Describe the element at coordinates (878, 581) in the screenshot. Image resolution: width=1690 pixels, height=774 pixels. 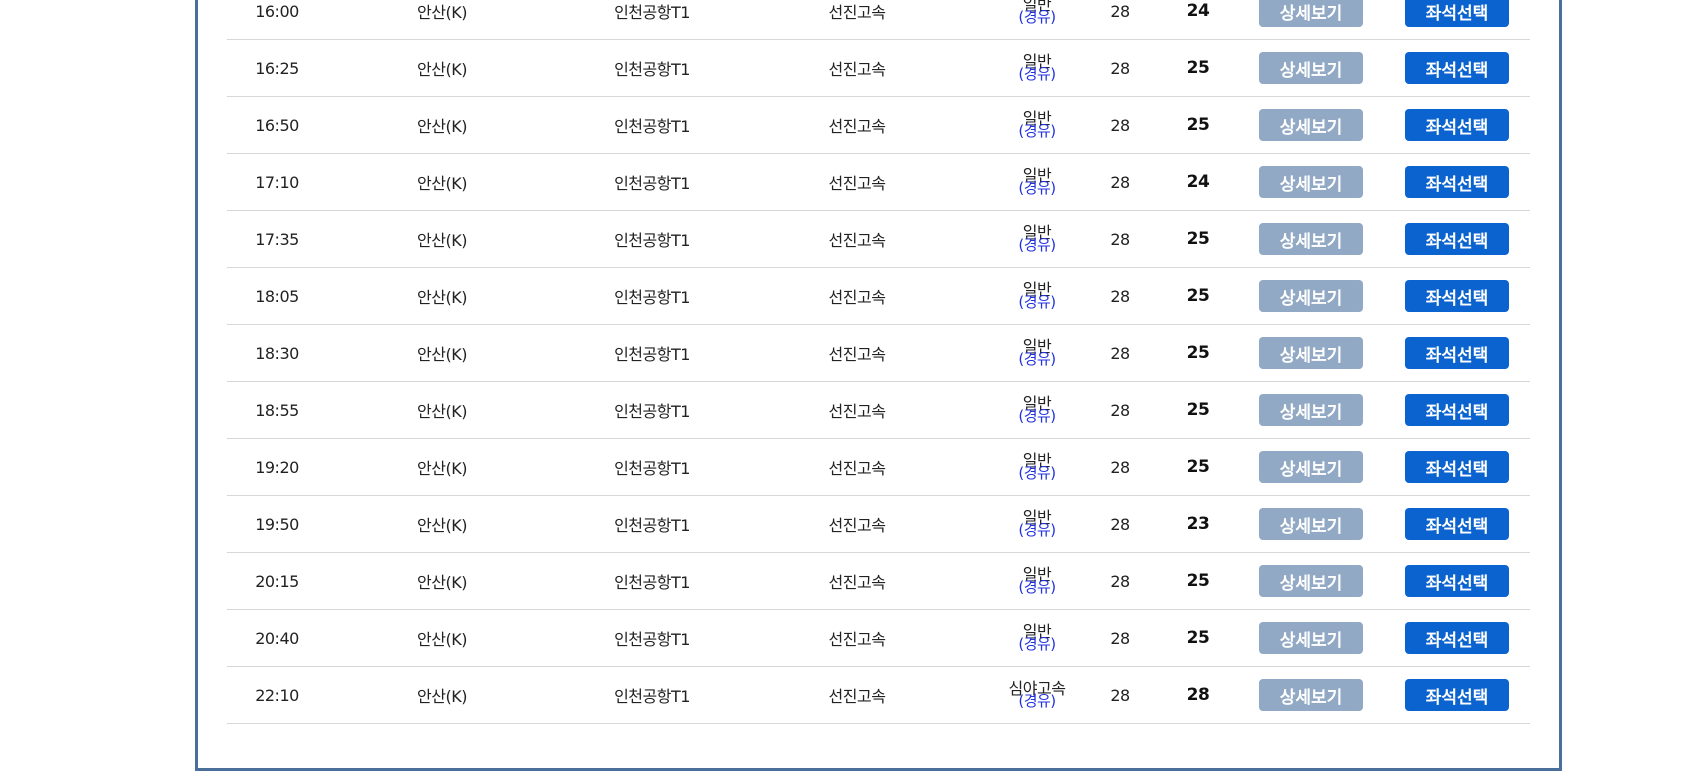
I see `schedule-row: 20:15 안산(K) 인천공항T1 선진고속 일반 (경유) 28 25 상세보기 좌석선택` at that location.